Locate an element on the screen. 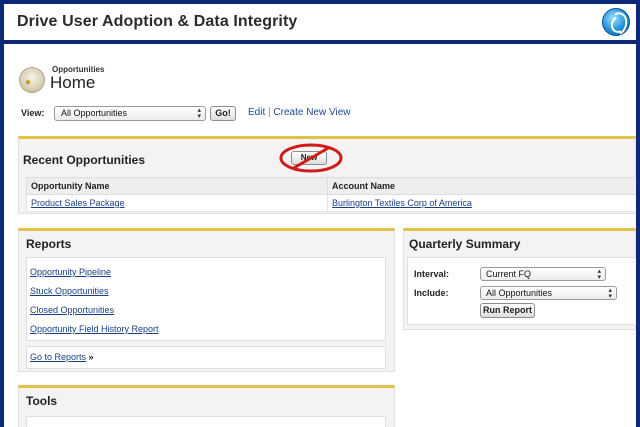 This screenshot has height=427, width=640. include-select-value: All Opportunities is located at coordinates (519, 293).